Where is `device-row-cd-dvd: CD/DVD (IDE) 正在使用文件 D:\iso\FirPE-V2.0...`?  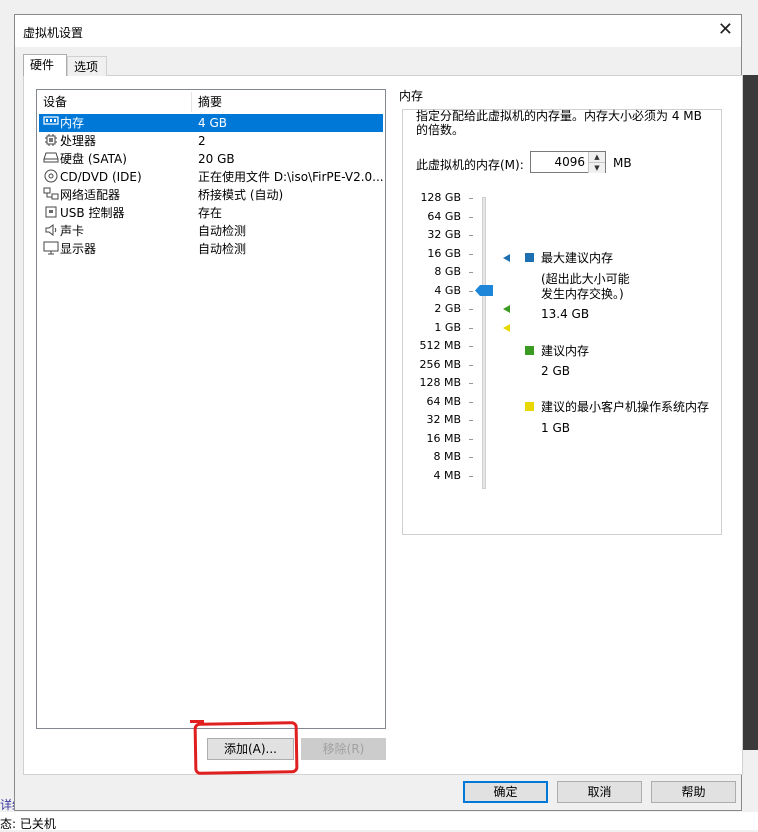 device-row-cd-dvd: CD/DVD (IDE) 正在使用文件 D:\iso\FirPE-V2.0... is located at coordinates (211, 177).